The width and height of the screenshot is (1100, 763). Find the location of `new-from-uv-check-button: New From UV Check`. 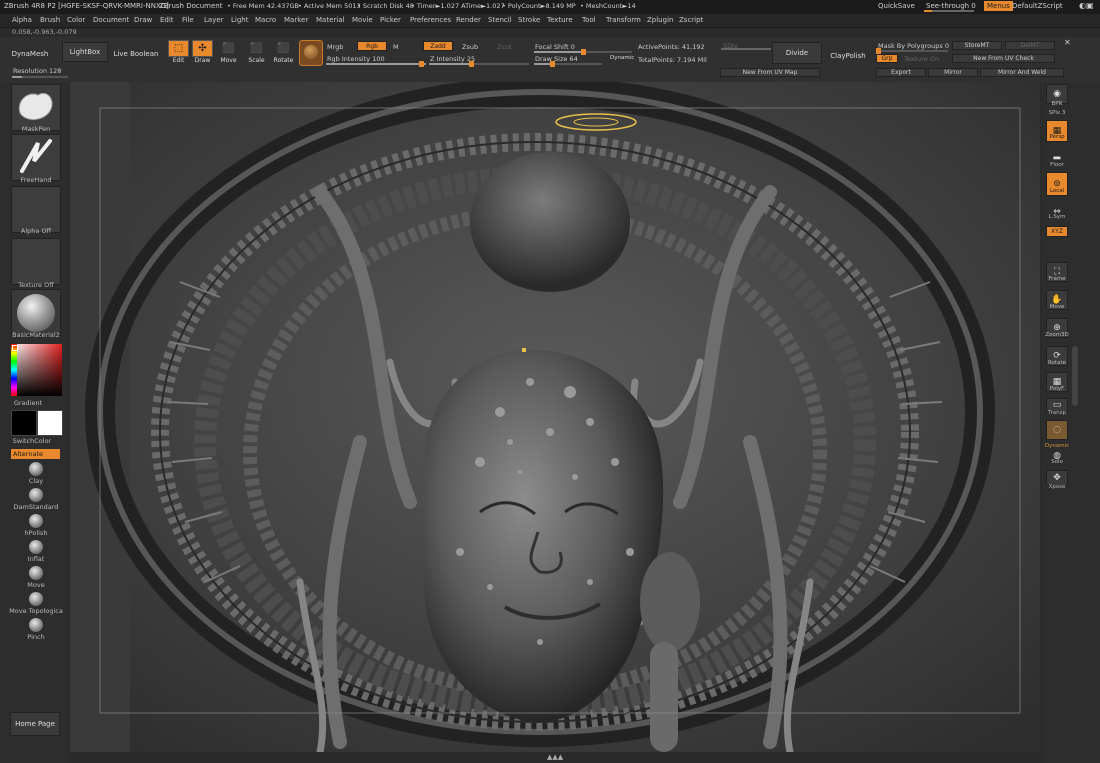

new-from-uv-check-button: New From UV Check is located at coordinates (1003, 58).